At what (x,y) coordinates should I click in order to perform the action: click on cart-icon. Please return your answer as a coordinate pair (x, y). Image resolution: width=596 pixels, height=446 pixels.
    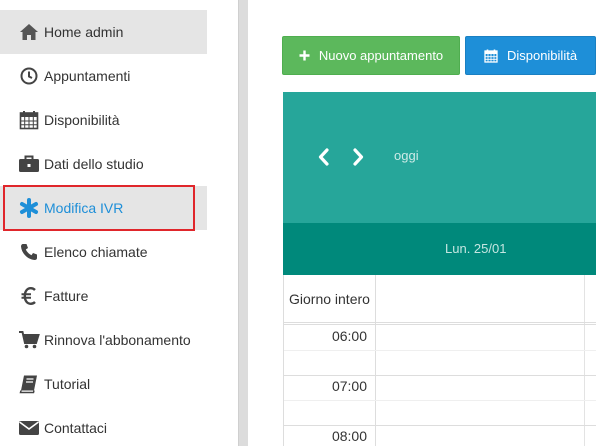
    Looking at the image, I should click on (29, 340).